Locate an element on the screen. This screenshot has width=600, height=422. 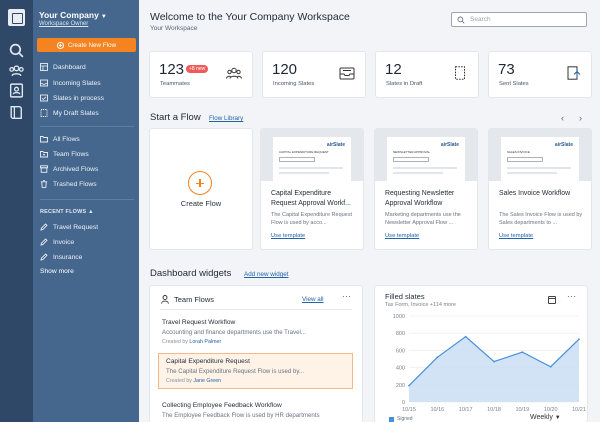
create-new-flow-button: Create New Flow is located at coordinates (86, 45).